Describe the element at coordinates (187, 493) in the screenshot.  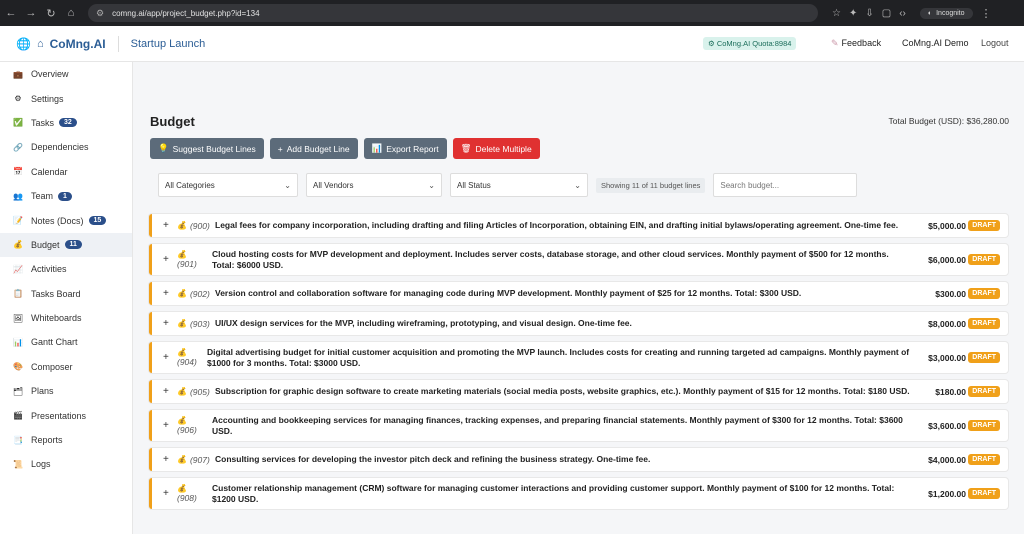
I see `line-id-group: 💰 (908)` at that location.